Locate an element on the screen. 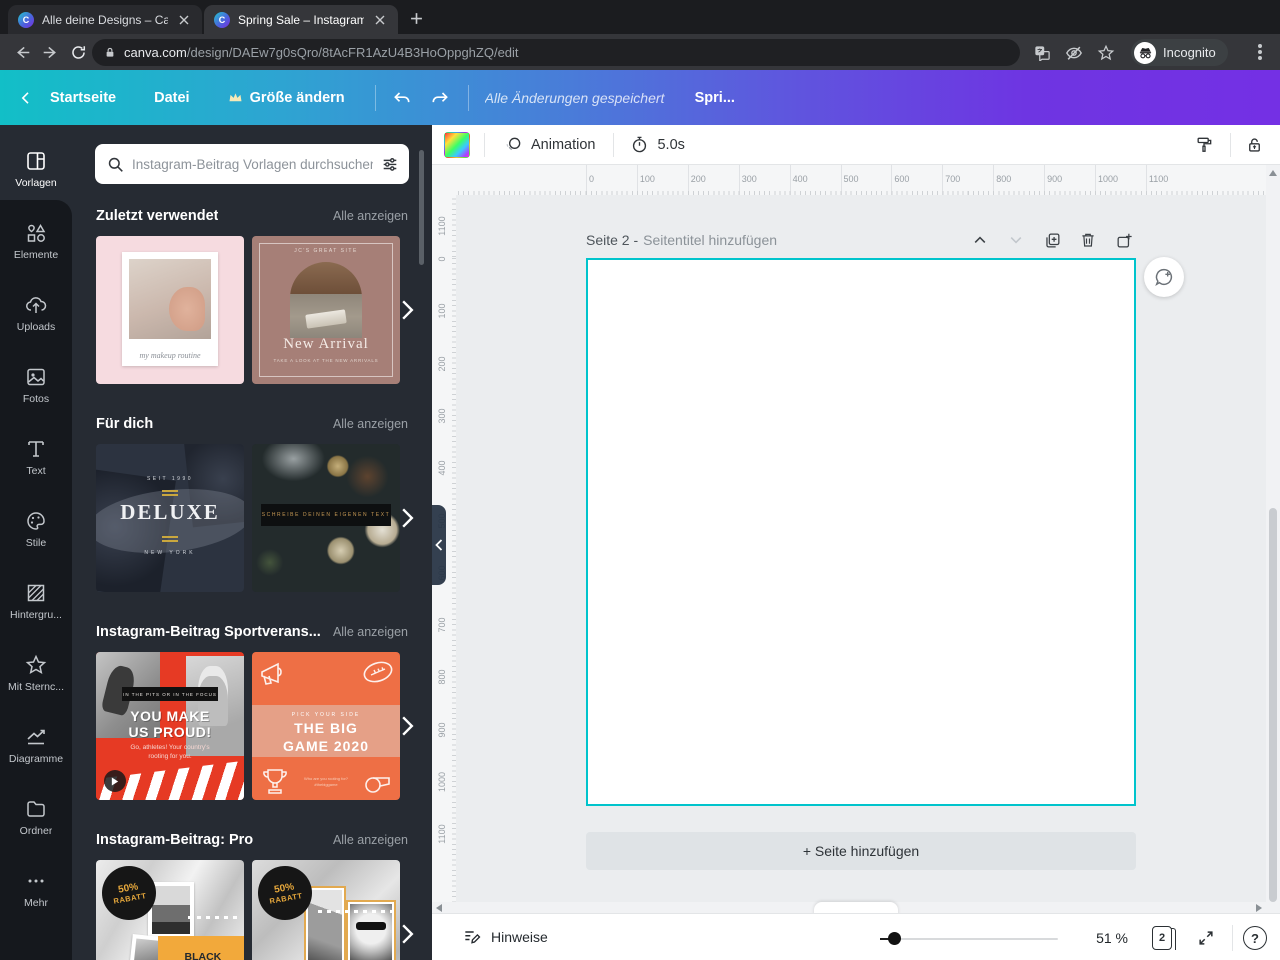 This screenshot has height=960, width=1280. fullscreen-button is located at coordinates (1206, 938).